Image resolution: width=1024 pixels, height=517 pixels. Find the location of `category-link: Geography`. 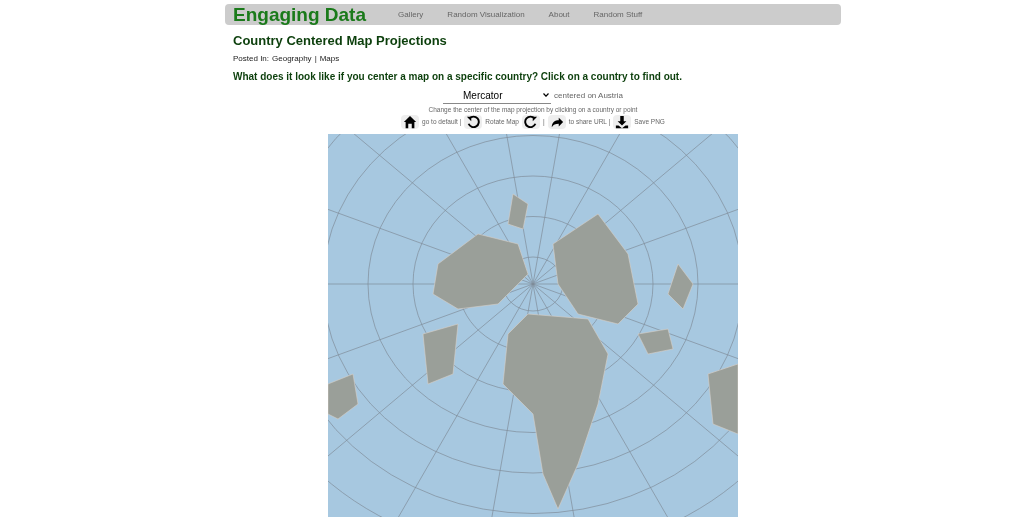

category-link: Geography is located at coordinates (292, 58).